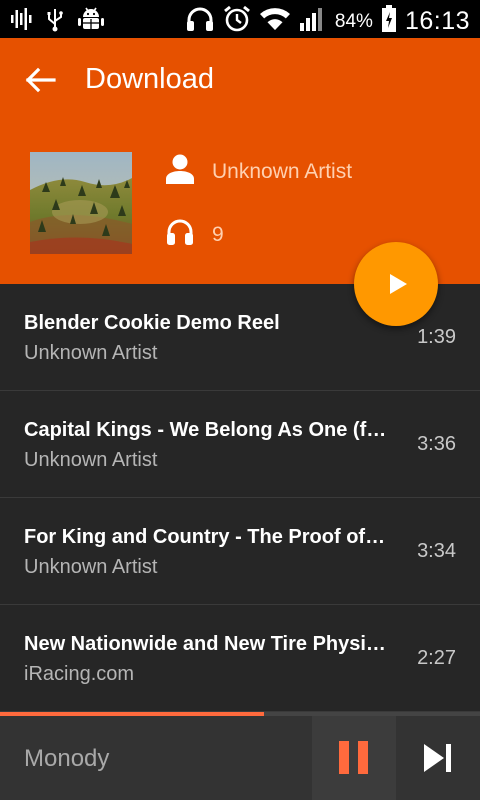 The width and height of the screenshot is (480, 800). I want to click on next-track-button, so click(438, 758).